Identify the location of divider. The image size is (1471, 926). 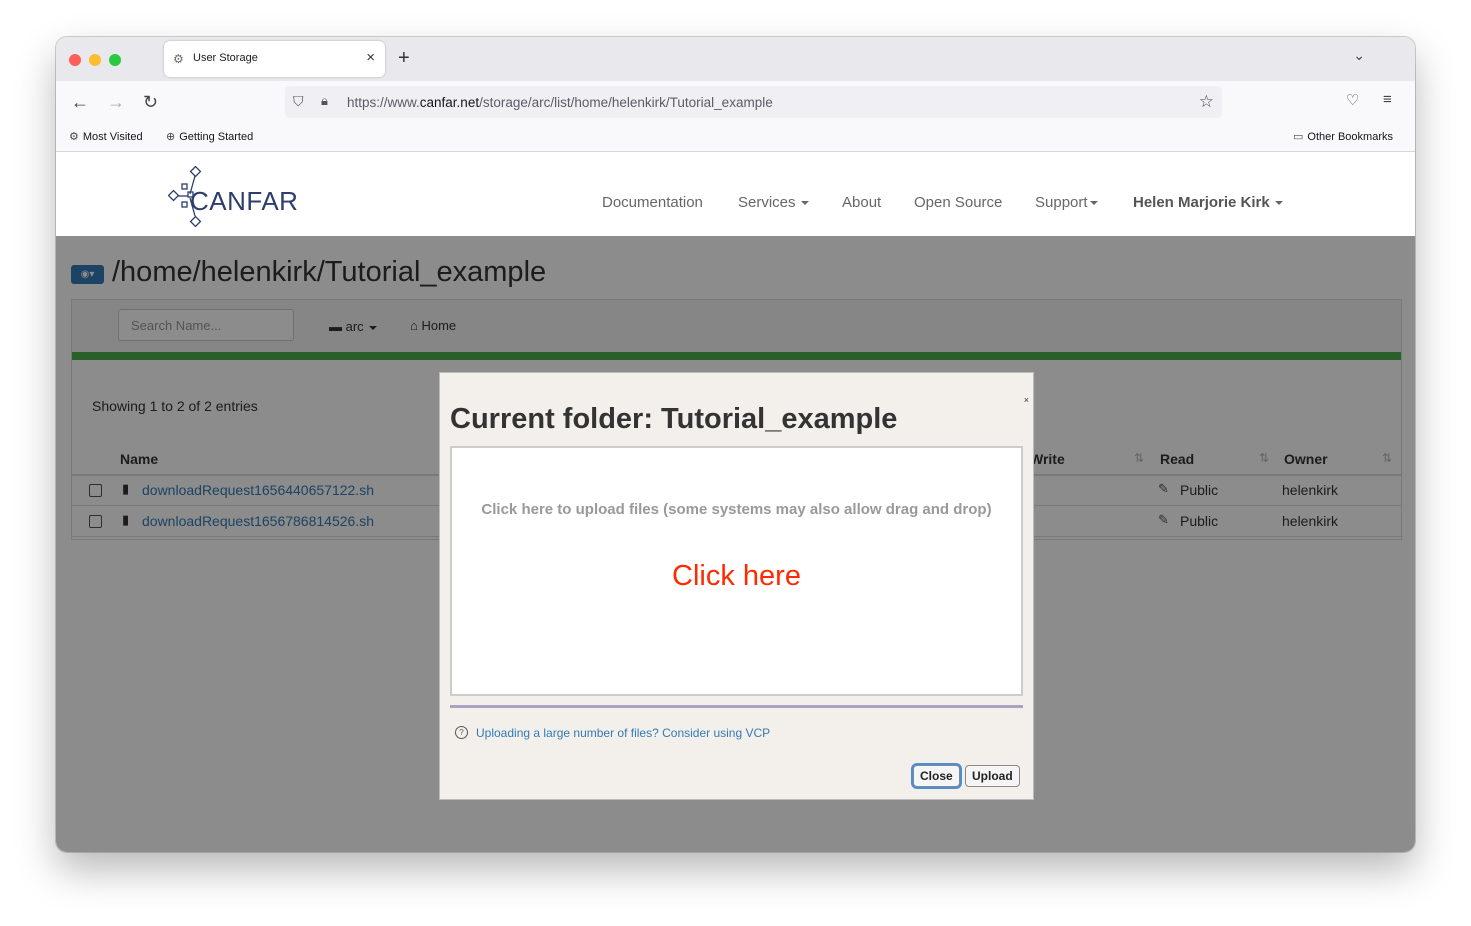
(736, 706).